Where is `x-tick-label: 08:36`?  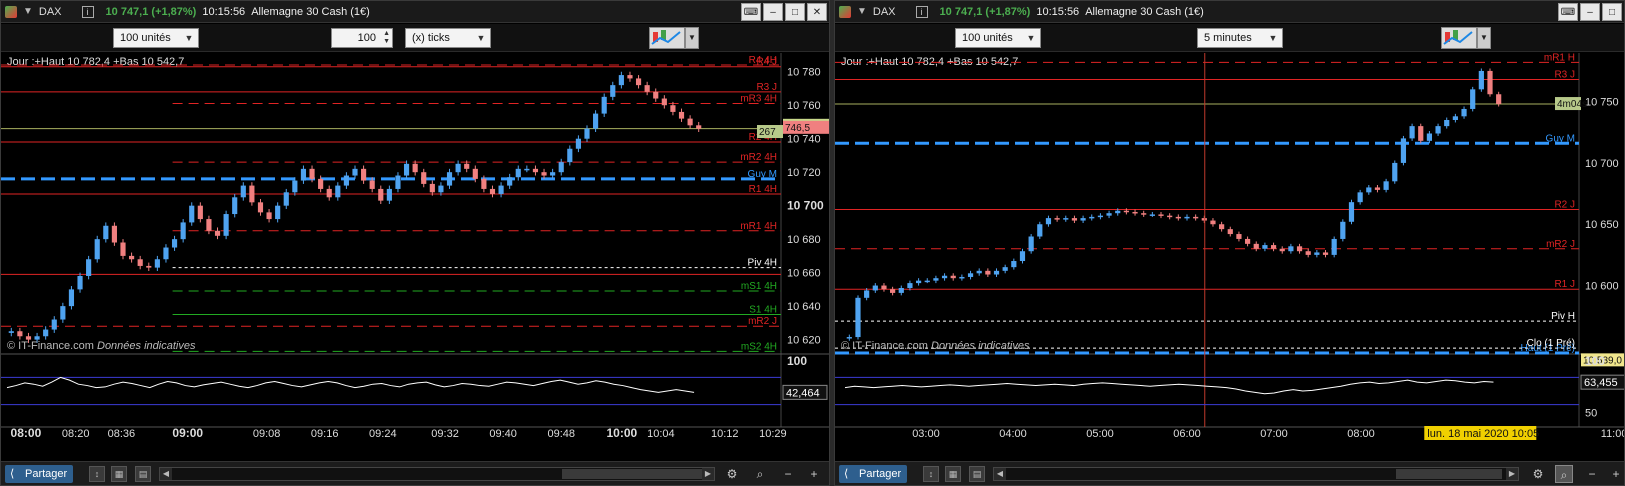 x-tick-label: 08:36 is located at coordinates (122, 434).